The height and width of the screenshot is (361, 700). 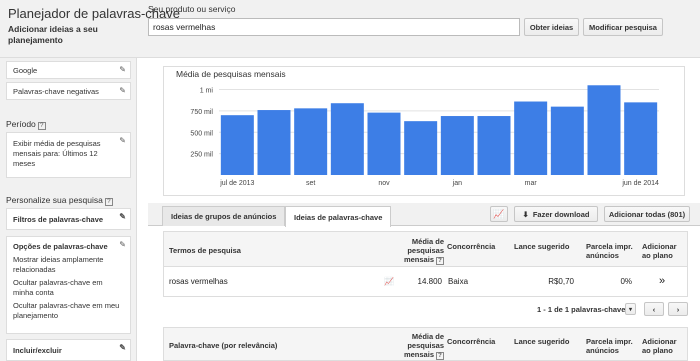 I want to click on col-bid-2: Lance sugerido, so click(x=541, y=341).